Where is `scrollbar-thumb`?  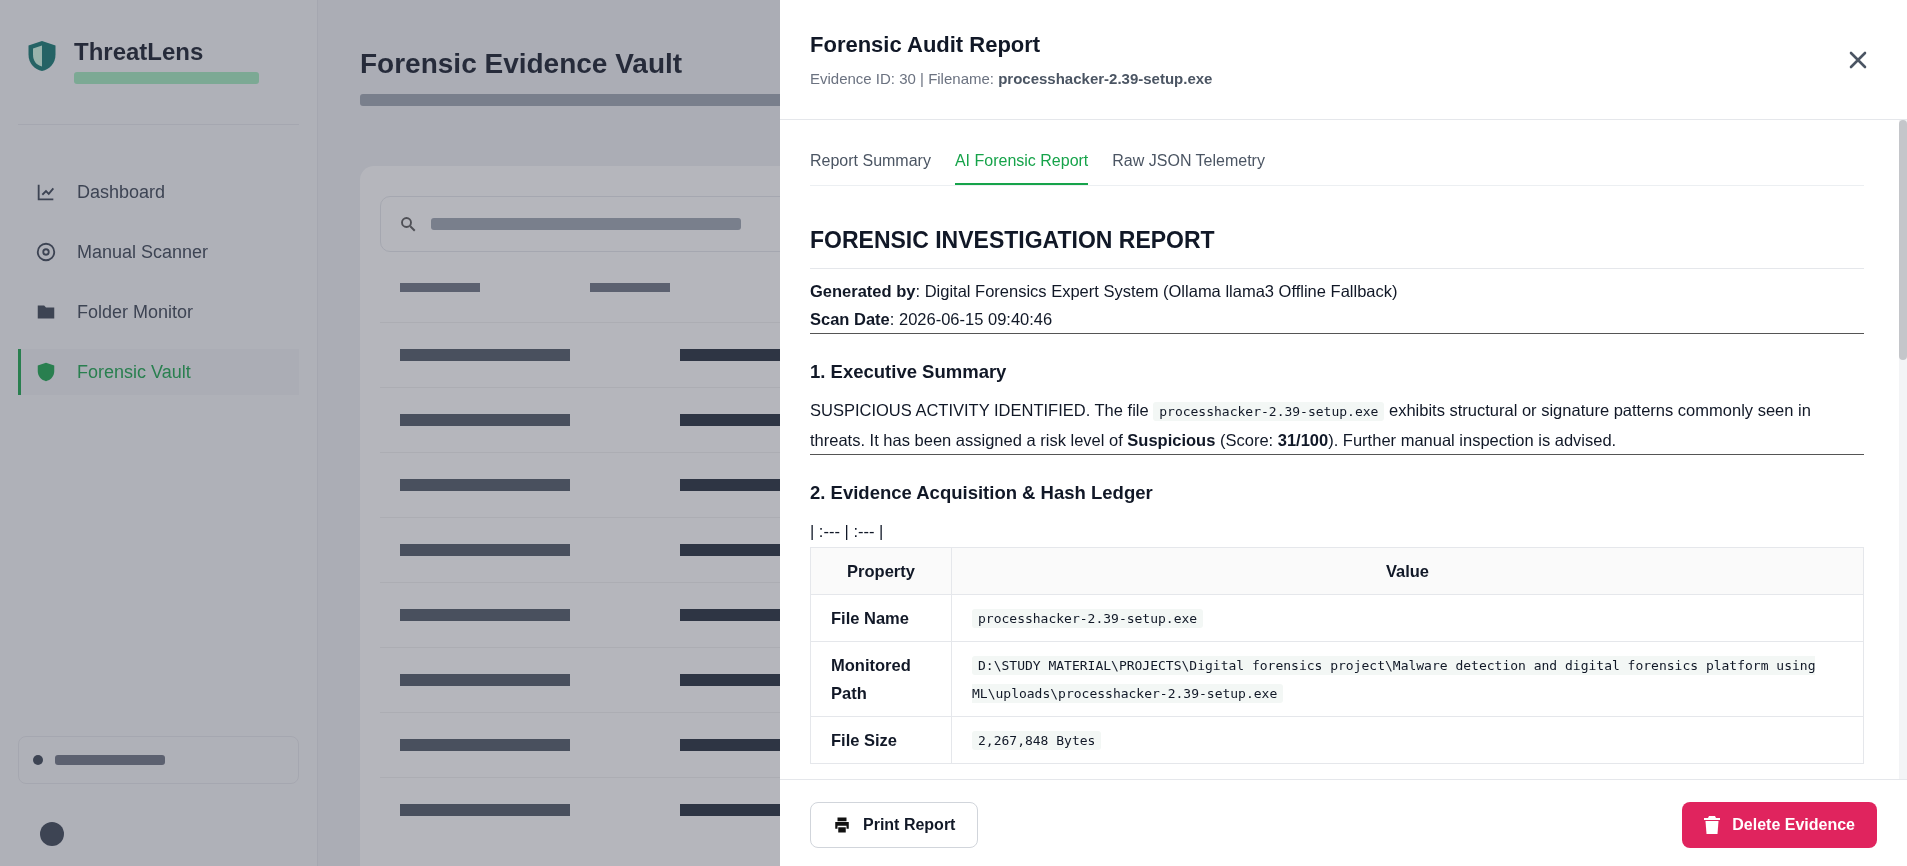 scrollbar-thumb is located at coordinates (1903, 240).